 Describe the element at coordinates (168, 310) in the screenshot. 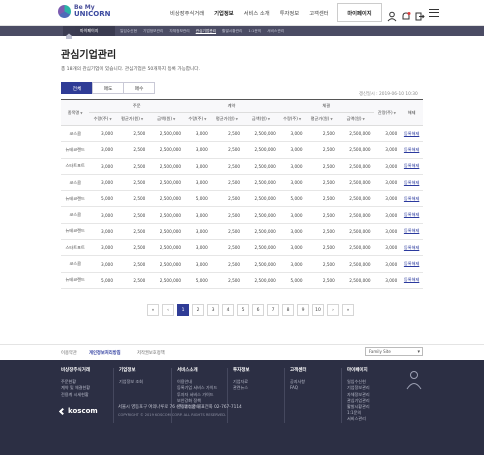

I see `prev-page-button: ‹` at that location.